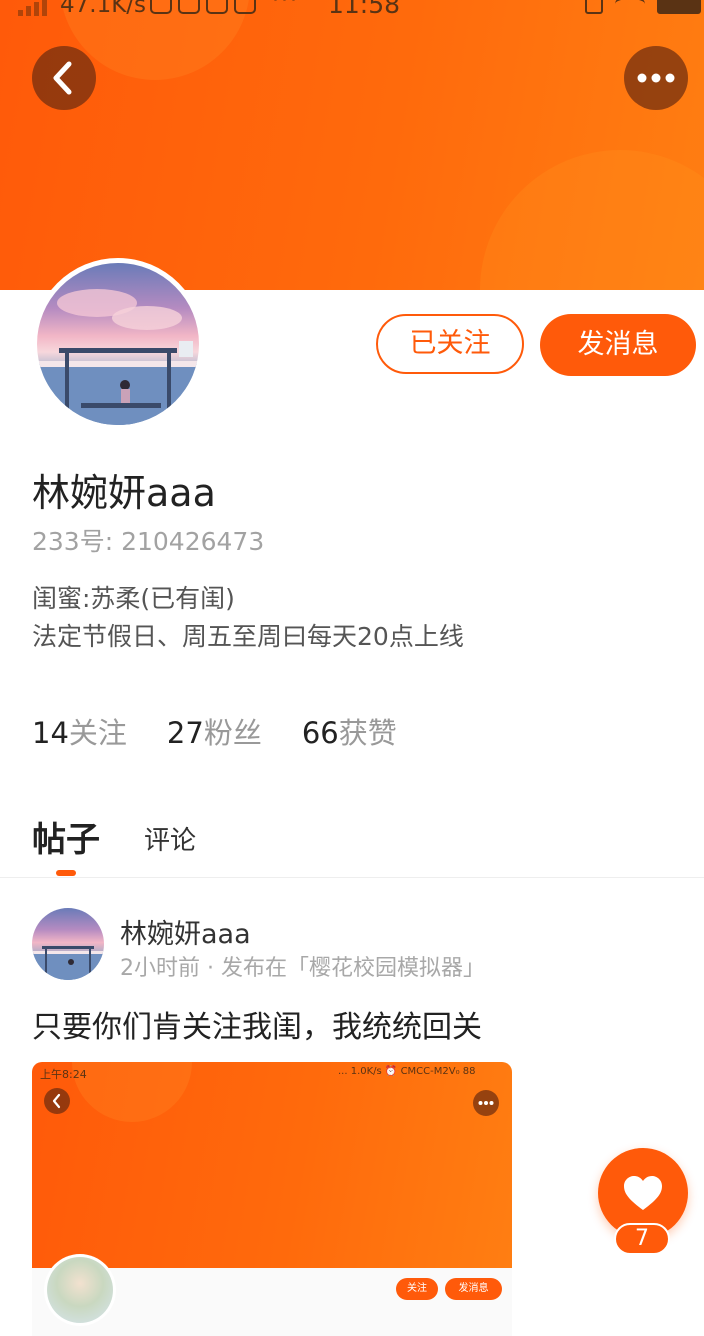 Image resolution: width=704 pixels, height=1336 pixels. I want to click on profile-stats: 14关注 27粉丝 66获赞, so click(214, 731).